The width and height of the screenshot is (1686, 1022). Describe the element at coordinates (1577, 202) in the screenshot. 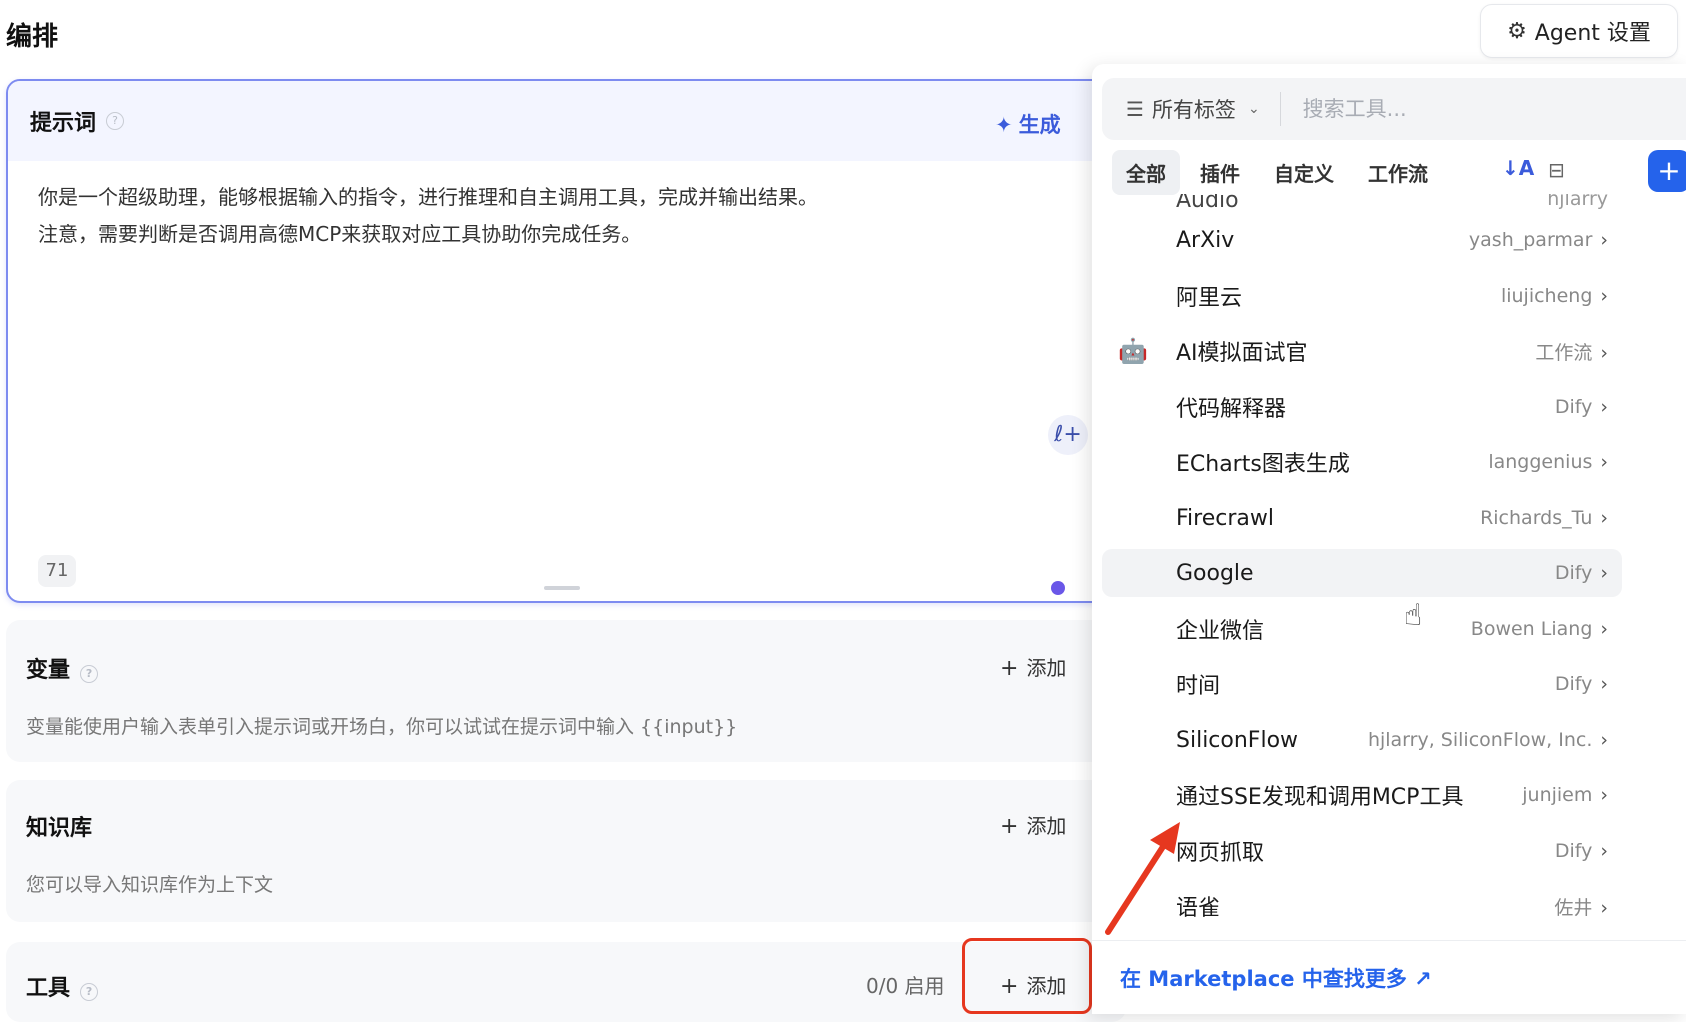

I see `partial-tool-author: hjlarry` at that location.